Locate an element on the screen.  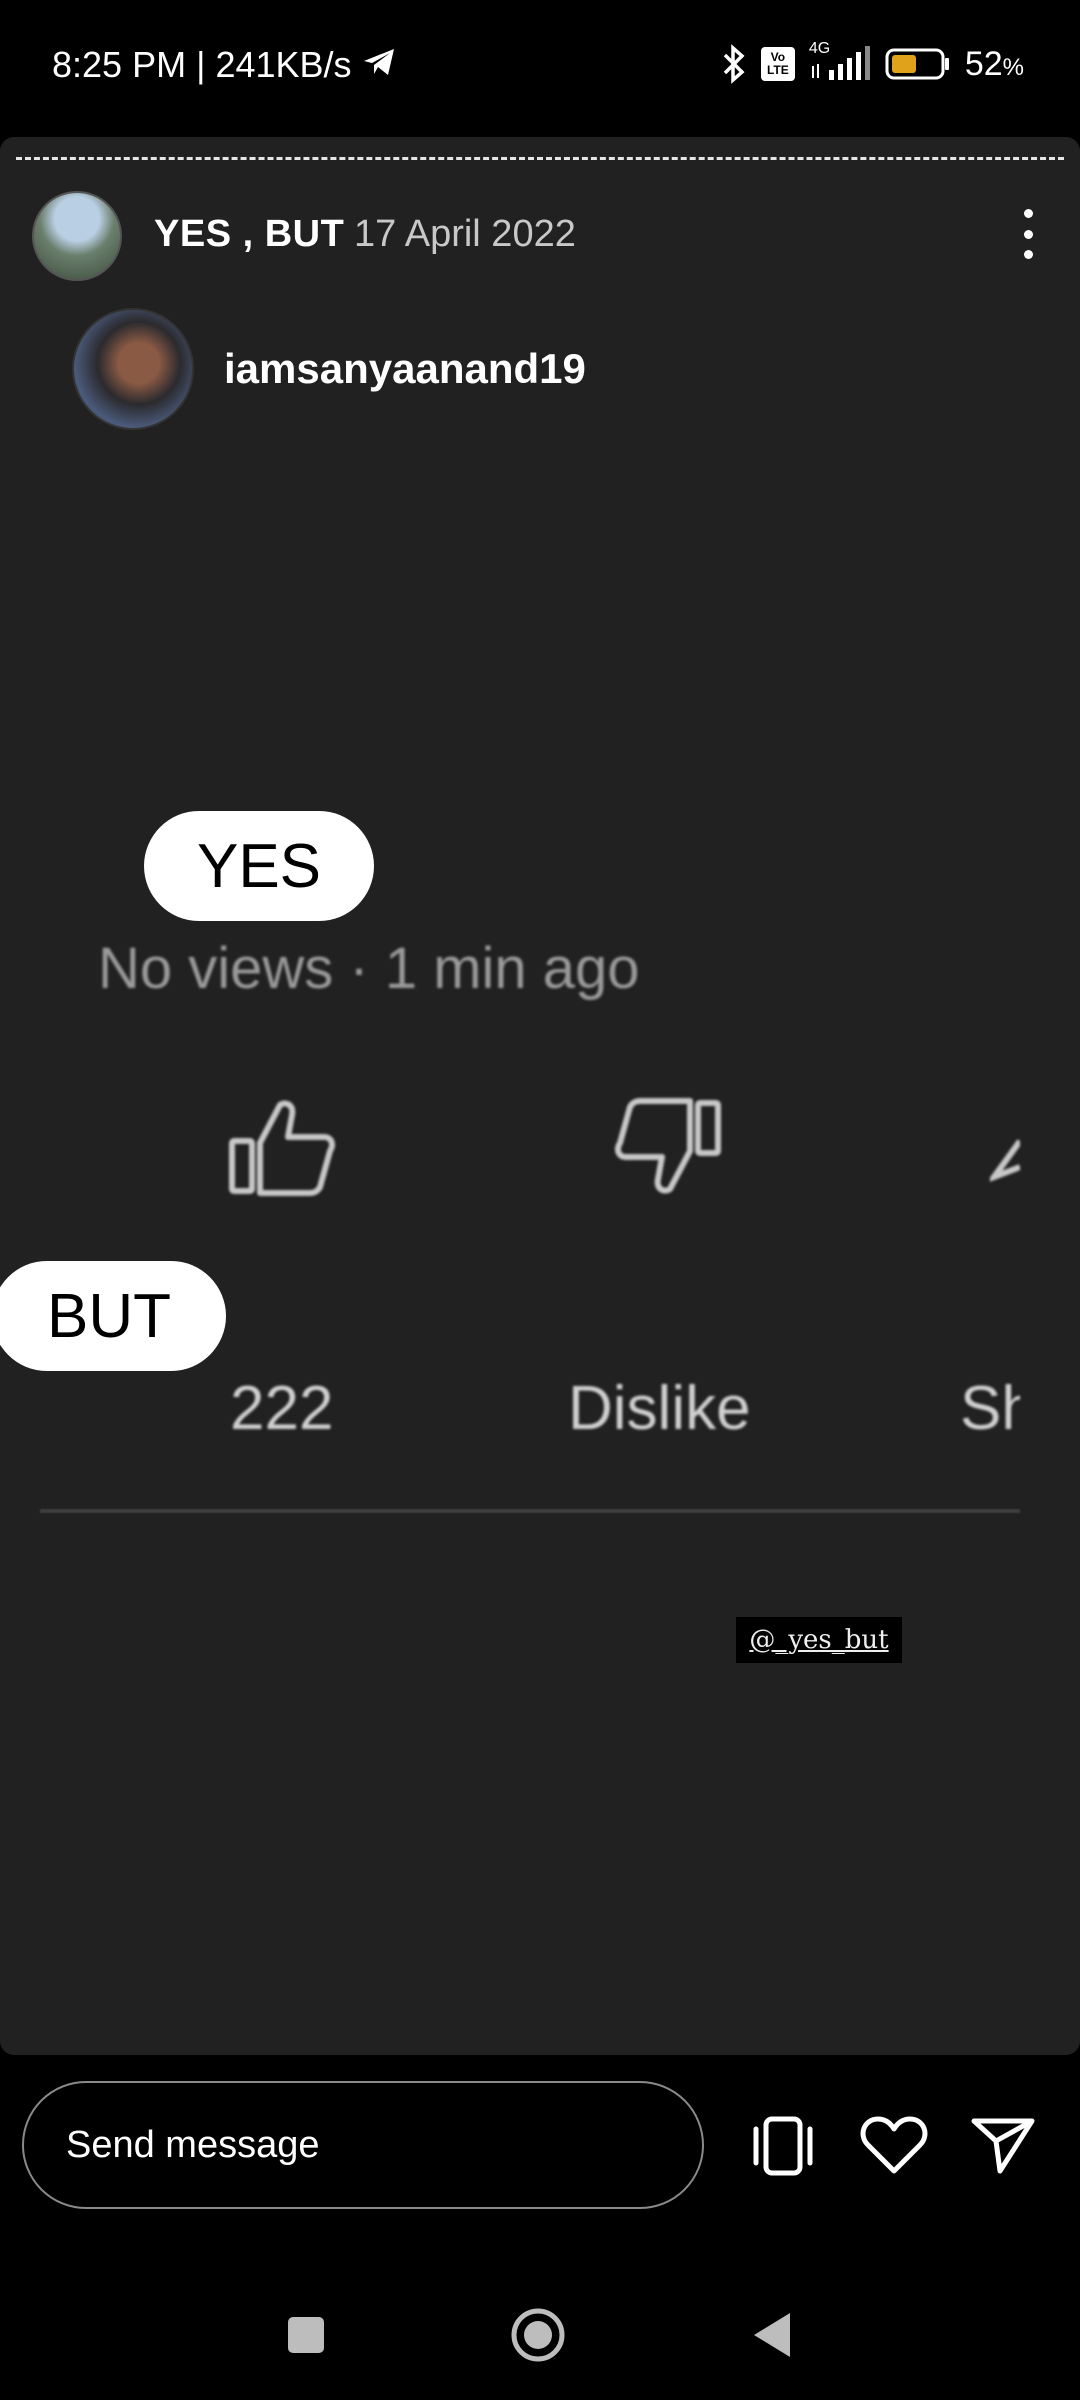
send-message-input: Send message is located at coordinates (363, 2145).